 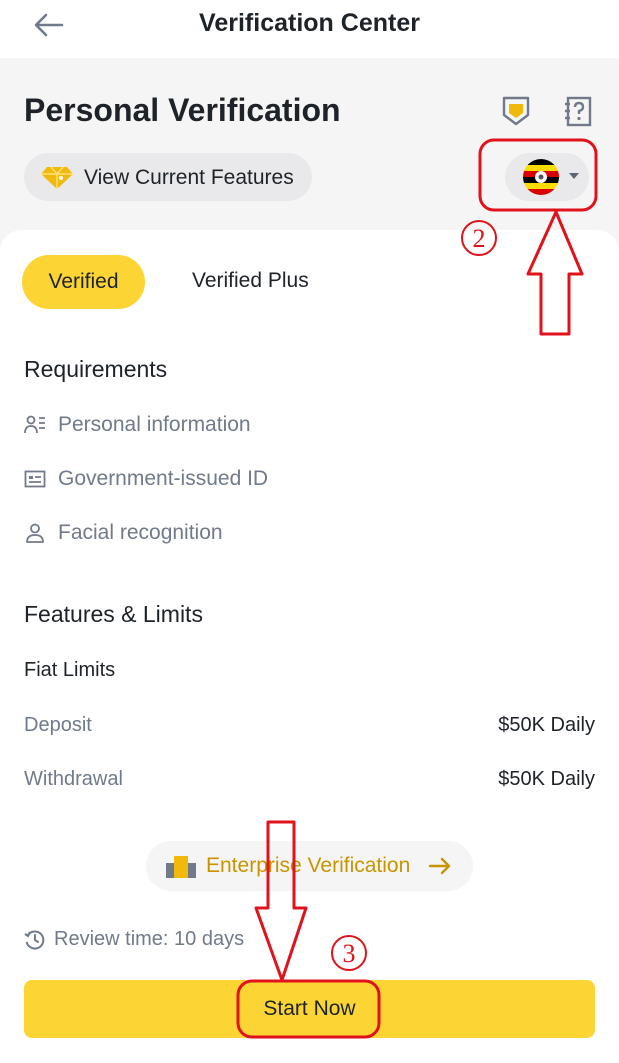 I want to click on fiat-limits-title: Fiat Limits, so click(x=70, y=670).